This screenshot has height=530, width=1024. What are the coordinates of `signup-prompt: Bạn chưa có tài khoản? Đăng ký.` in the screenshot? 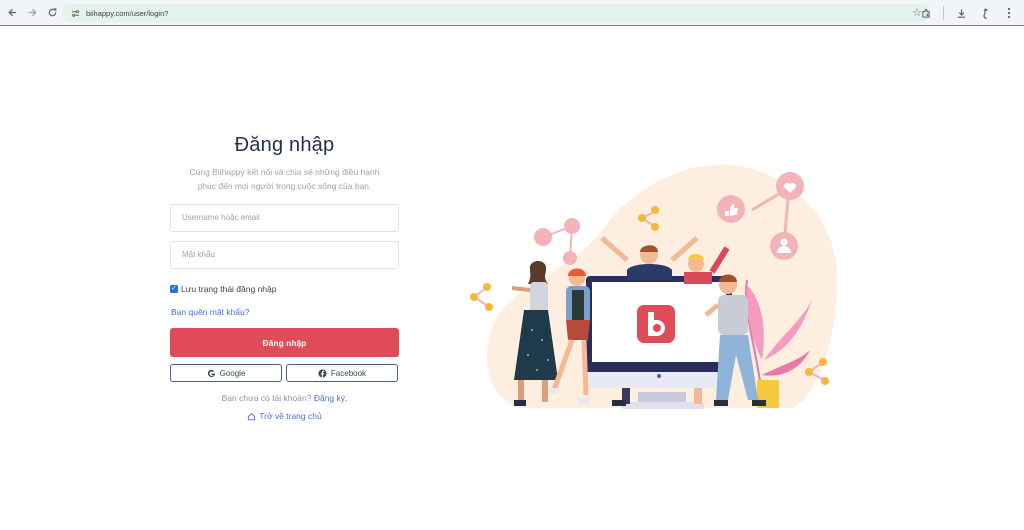 It's located at (284, 398).